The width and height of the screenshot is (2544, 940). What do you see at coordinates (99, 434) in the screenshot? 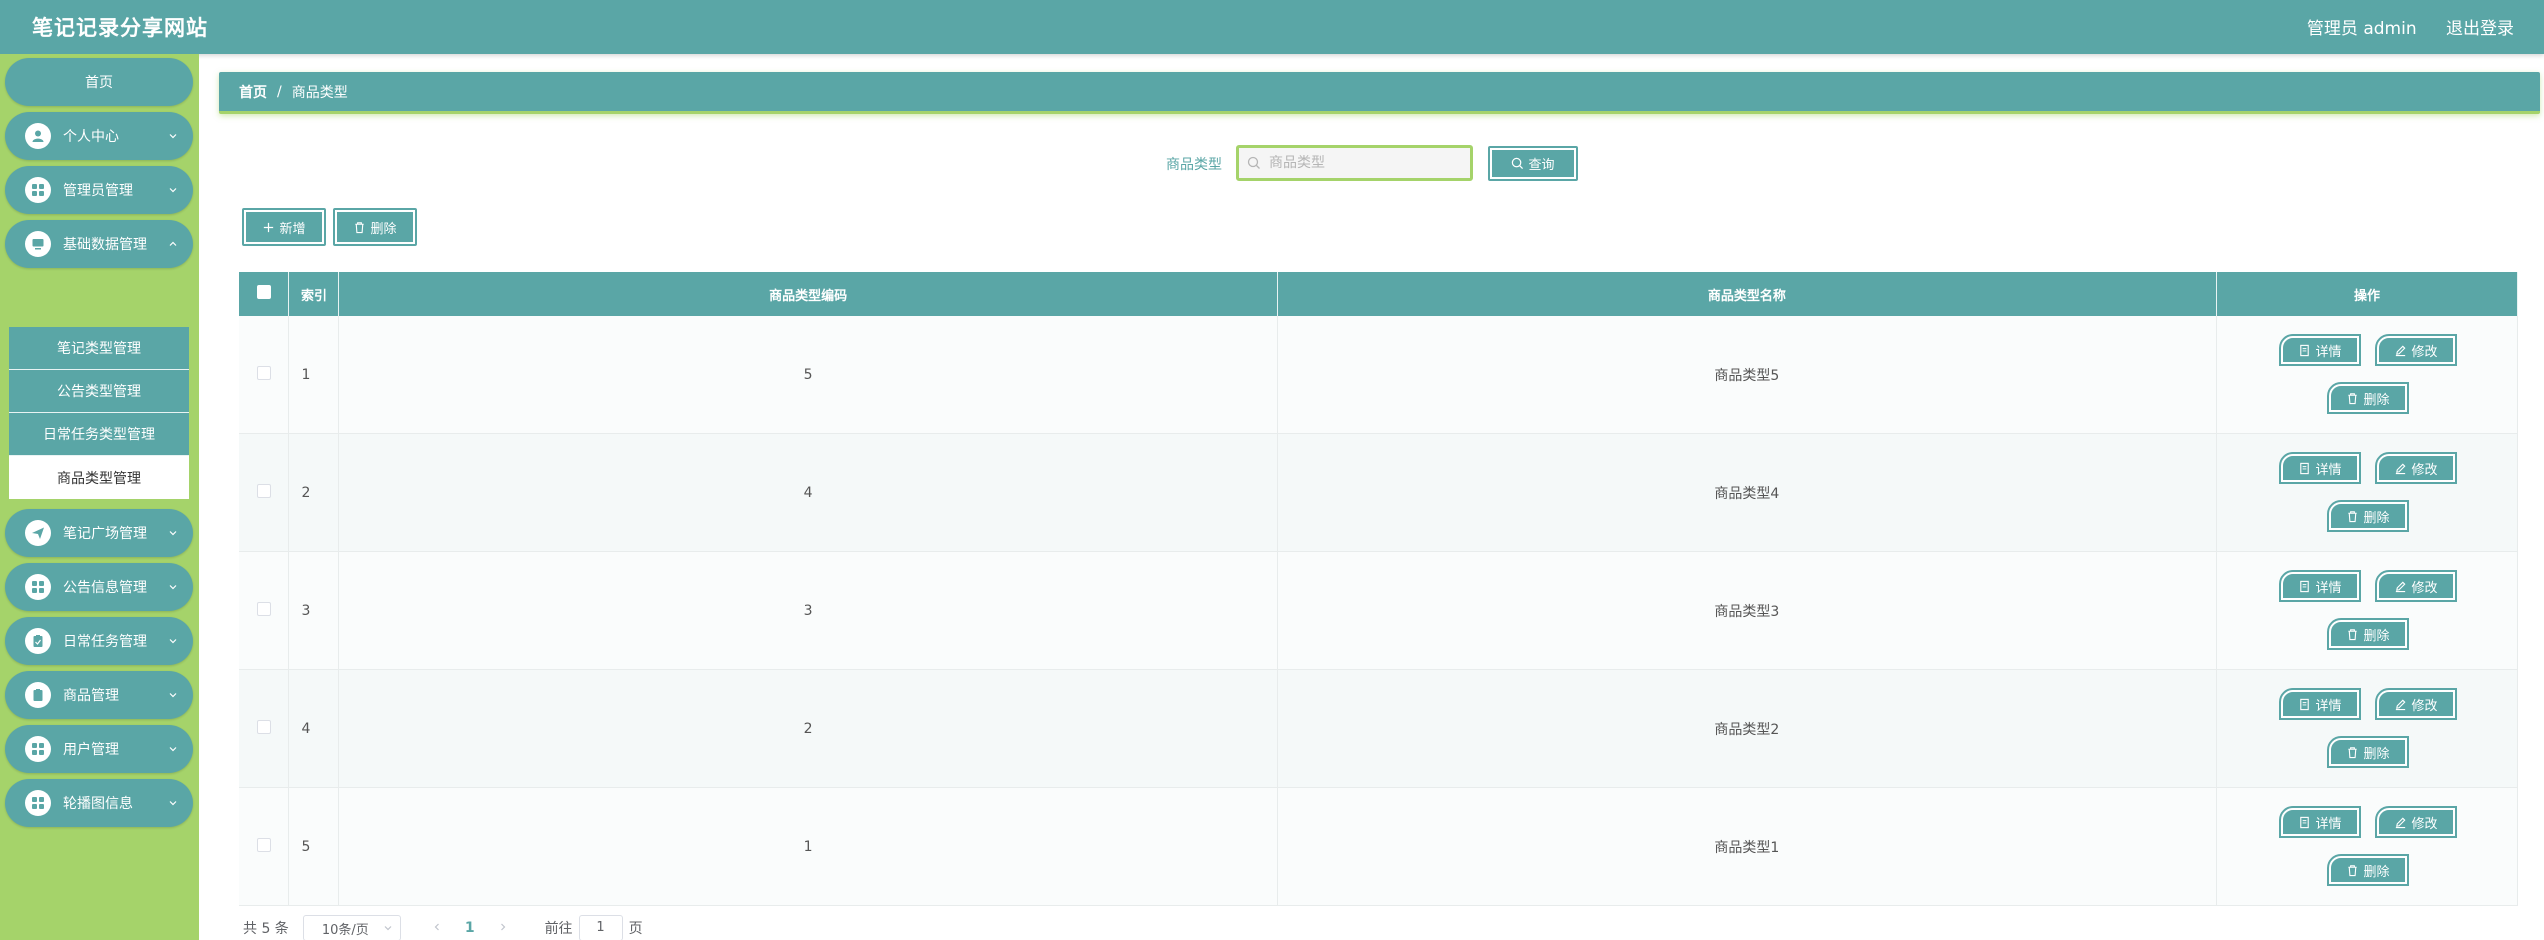
I see `submenu-item-daily-task-type: 日常任务类型管理` at bounding box center [99, 434].